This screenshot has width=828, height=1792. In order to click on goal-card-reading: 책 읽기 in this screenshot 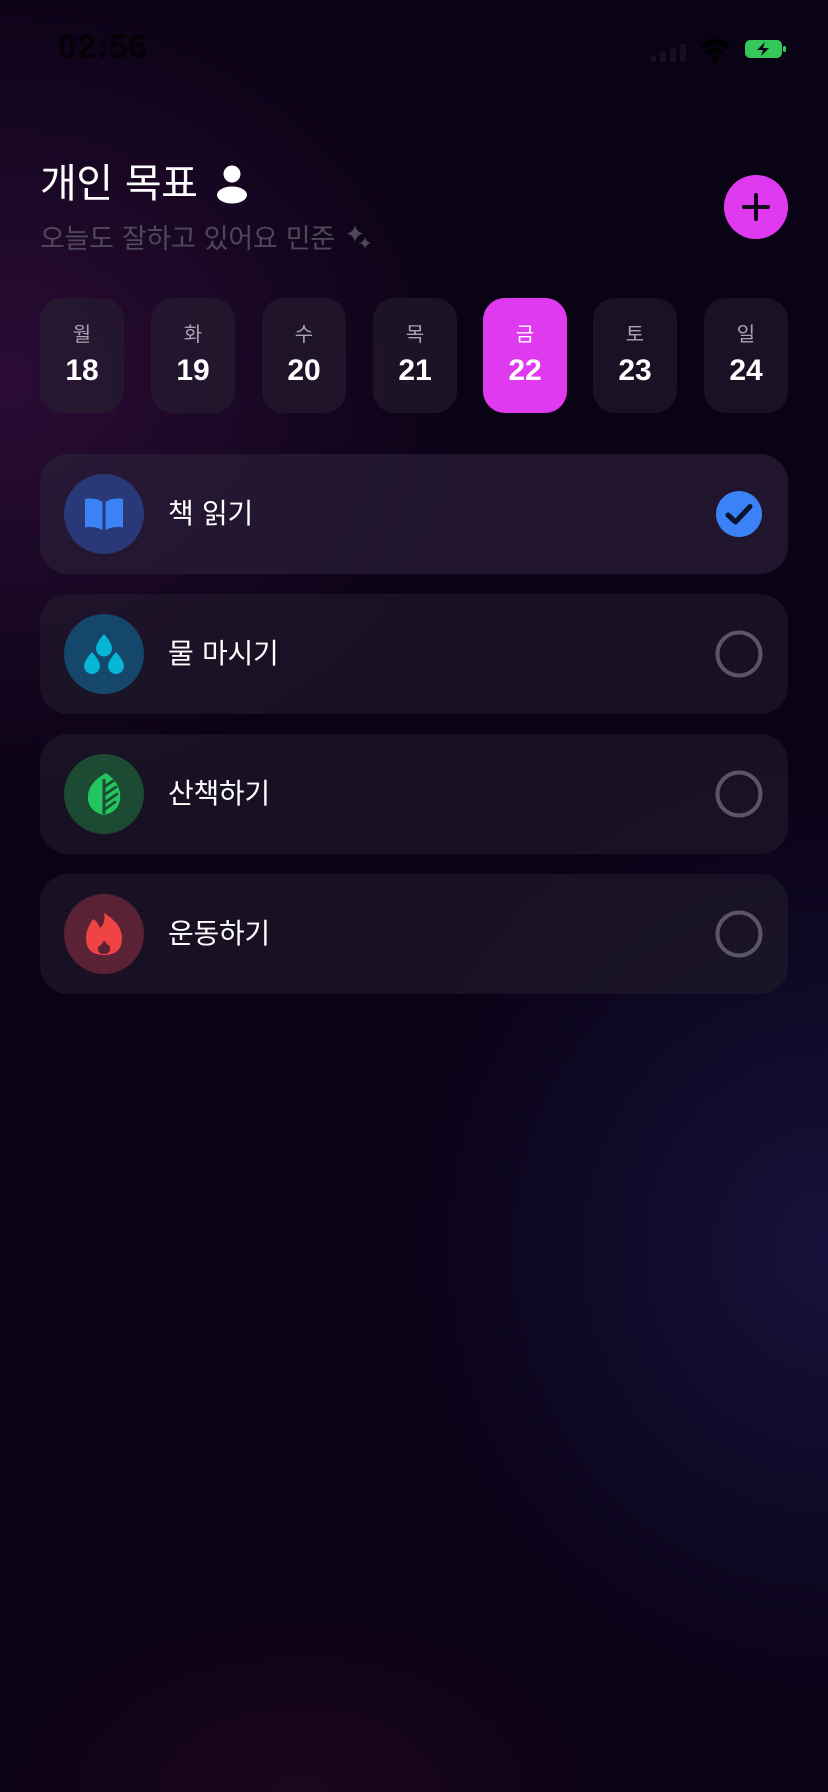, I will do `click(414, 514)`.